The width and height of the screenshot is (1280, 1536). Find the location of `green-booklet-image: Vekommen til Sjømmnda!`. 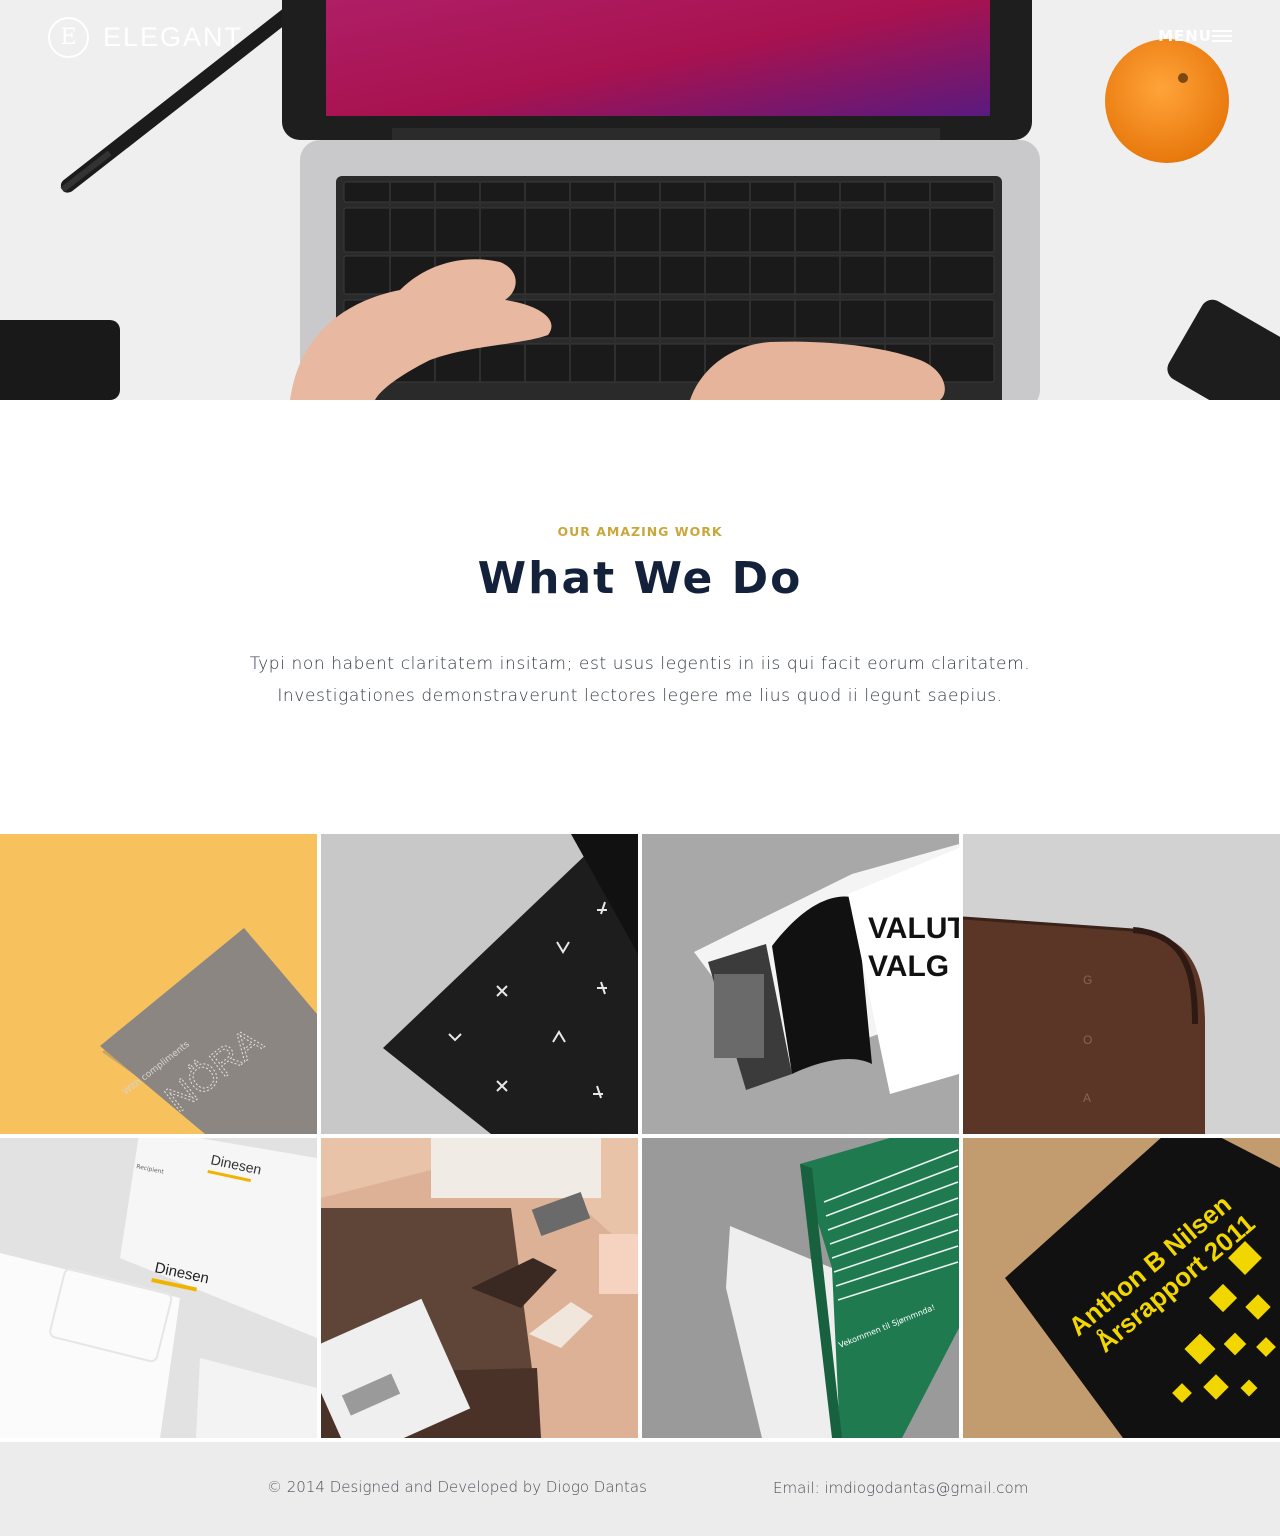

green-booklet-image: Vekommen til Sjømmnda! is located at coordinates (800, 1288).